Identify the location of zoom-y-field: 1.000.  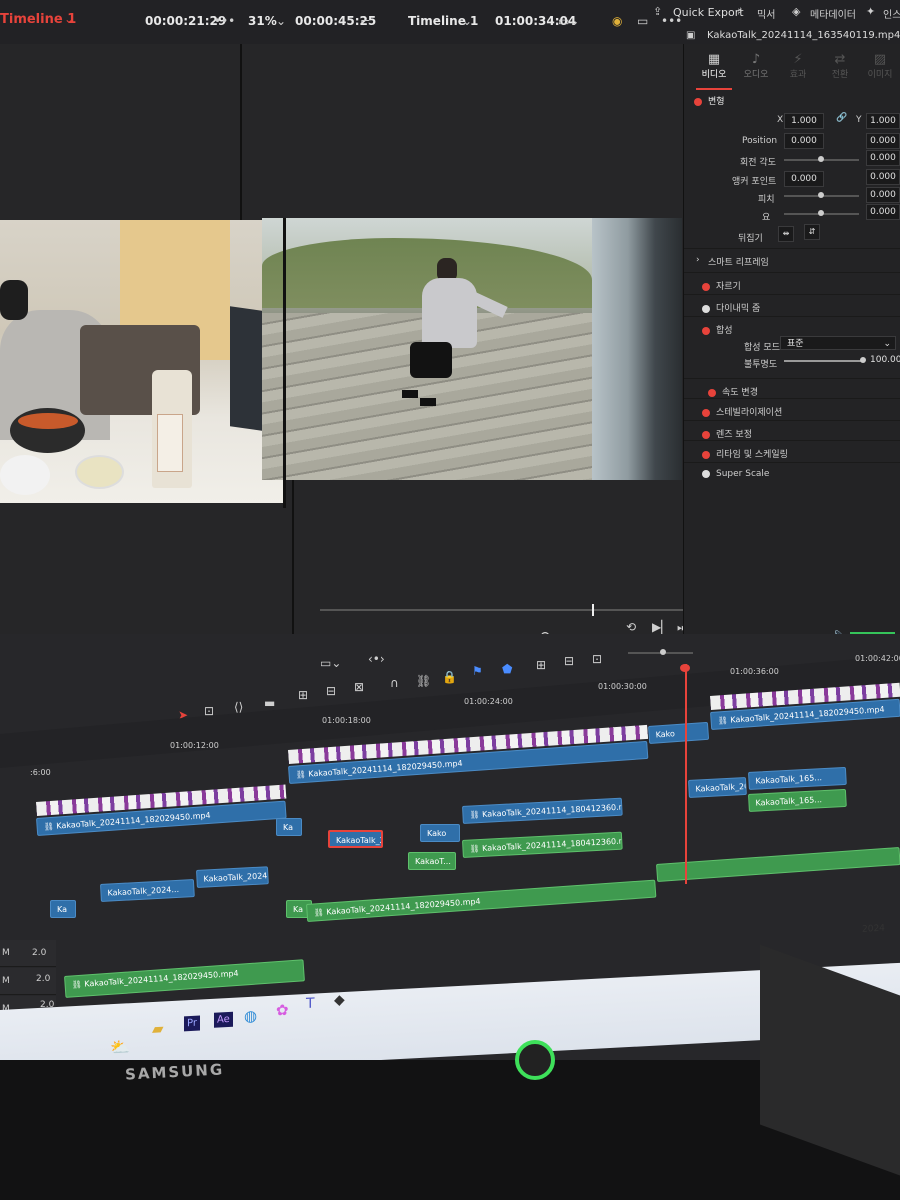
(883, 121).